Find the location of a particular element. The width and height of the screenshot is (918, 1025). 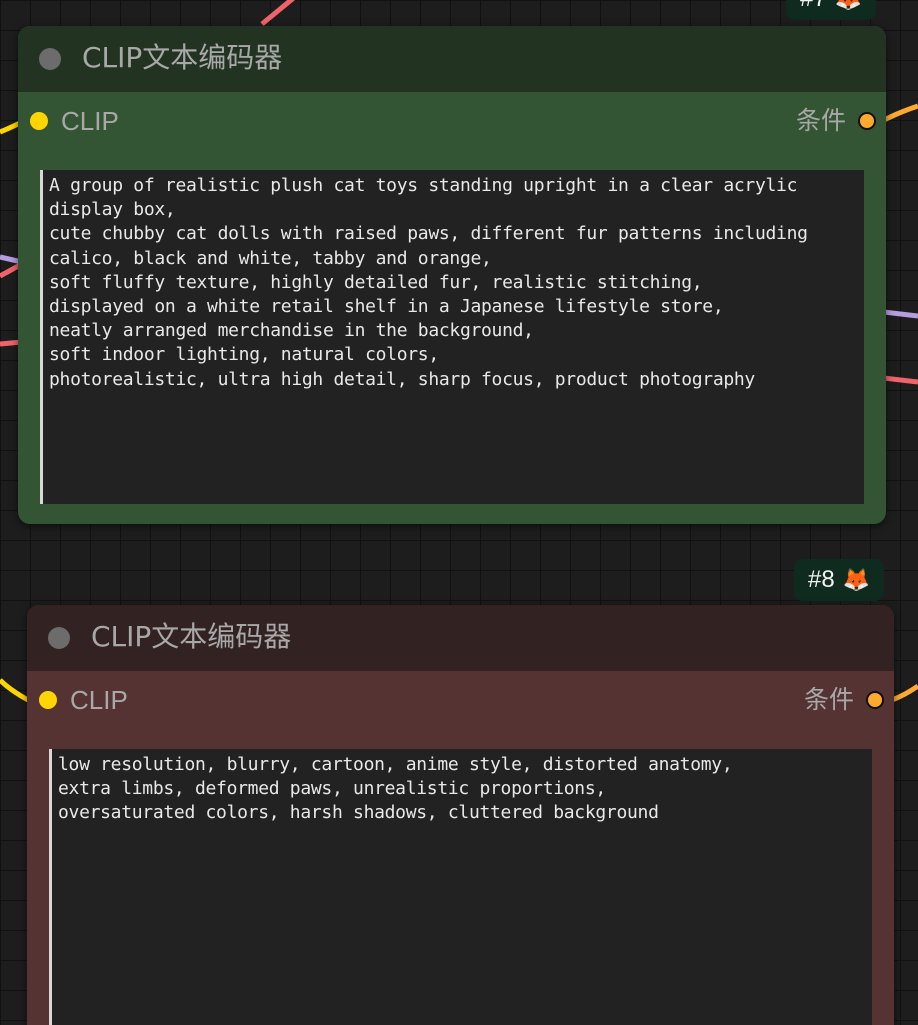

node-id-badge: #8 🦊 is located at coordinates (839, 580).